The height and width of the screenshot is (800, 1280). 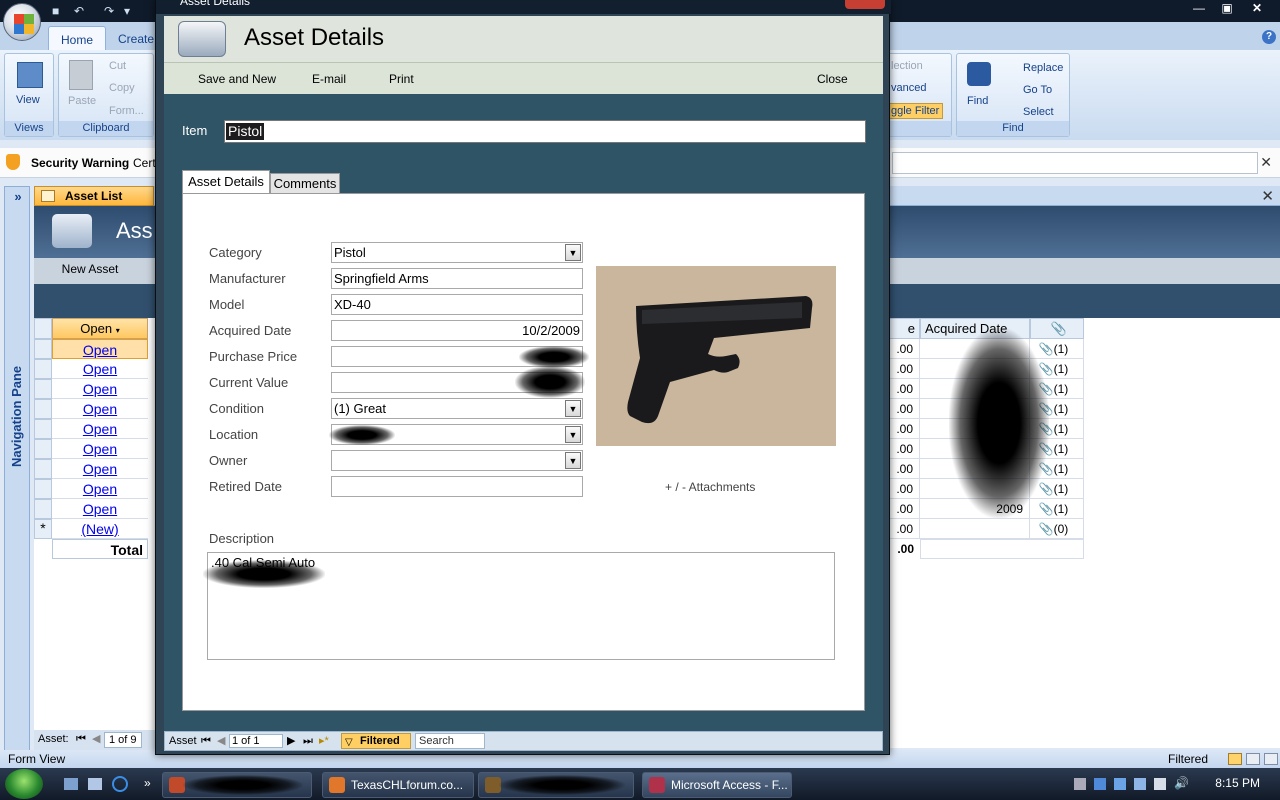 I want to click on find-button: Find, so click(x=977, y=101).